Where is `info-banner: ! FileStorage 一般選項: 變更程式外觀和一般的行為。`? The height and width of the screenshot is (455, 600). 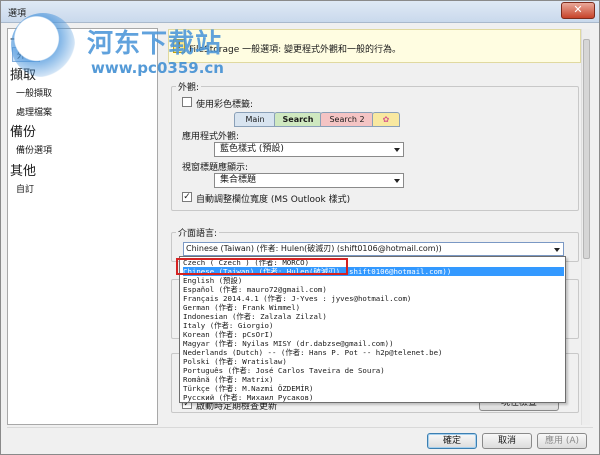 info-banner: ! FileStorage 一般選項: 變更程式外觀和一般的行為。 is located at coordinates (374, 46).